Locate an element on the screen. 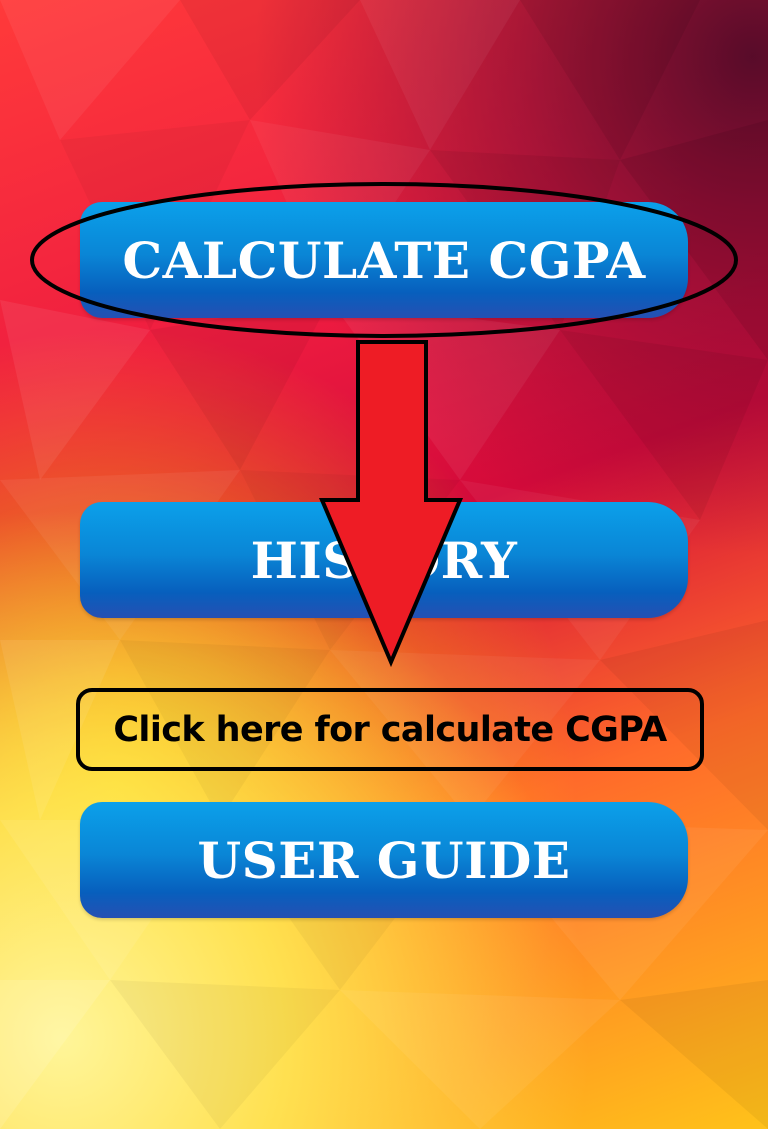 This screenshot has width=768, height=1129. user-guide-label: USER GUIDE is located at coordinates (384, 860).